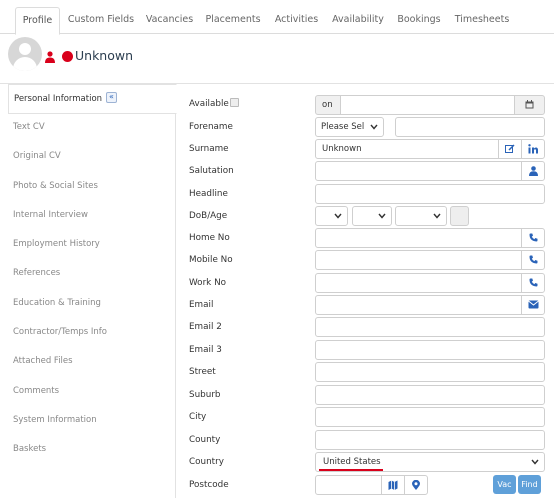 The width and height of the screenshot is (554, 498). Describe the element at coordinates (209, 149) in the screenshot. I see `surname-label: Surname` at that location.